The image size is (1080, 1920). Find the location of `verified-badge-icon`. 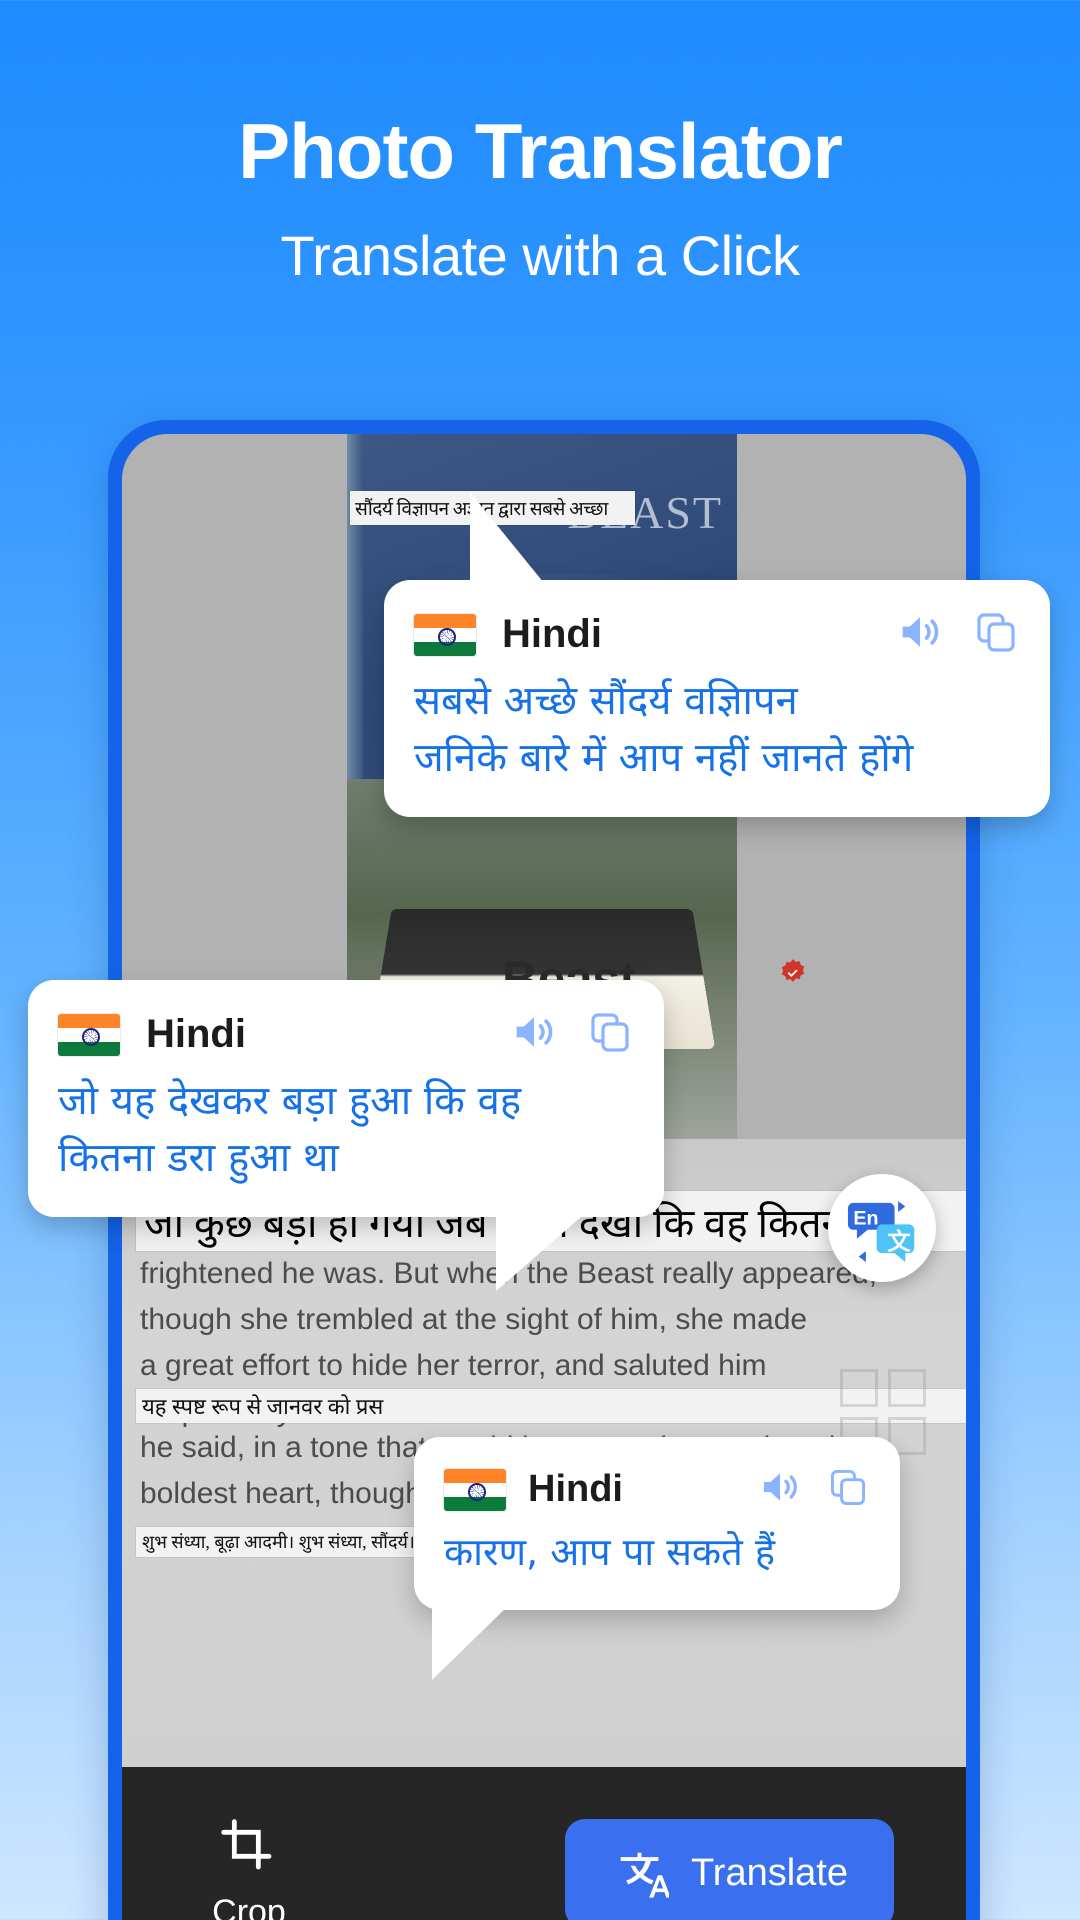

verified-badge-icon is located at coordinates (793, 973).